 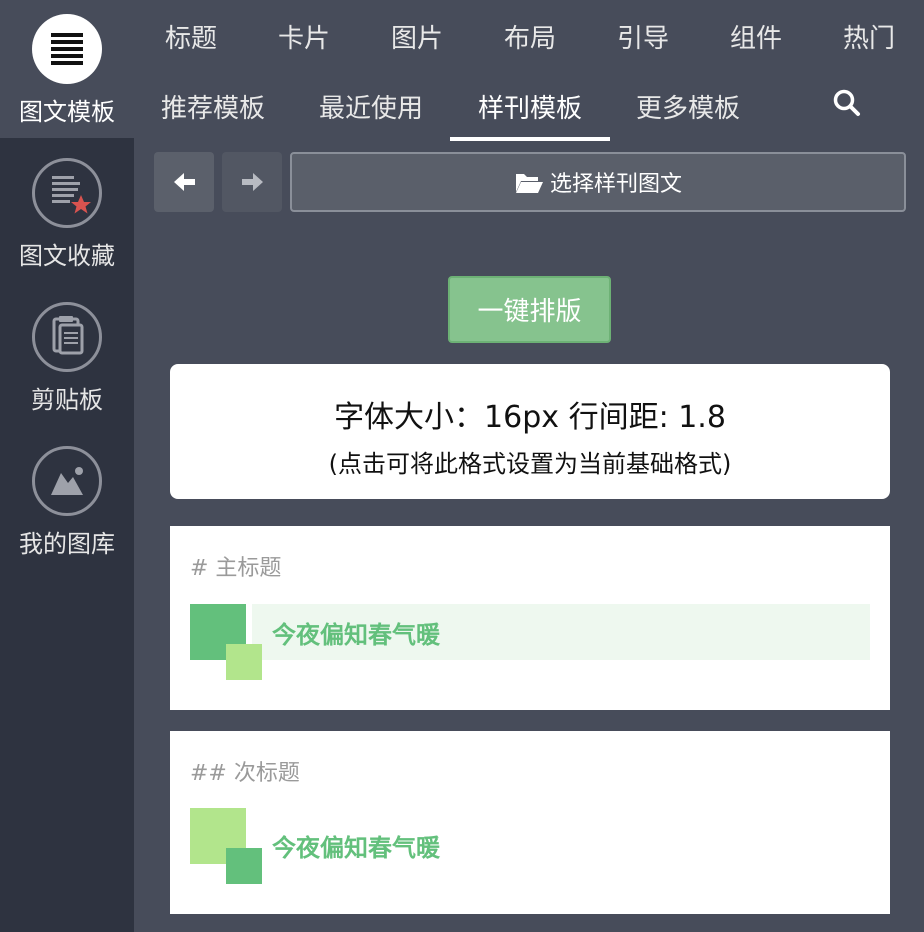 I want to click on active-tab-underline, so click(x=530, y=139).